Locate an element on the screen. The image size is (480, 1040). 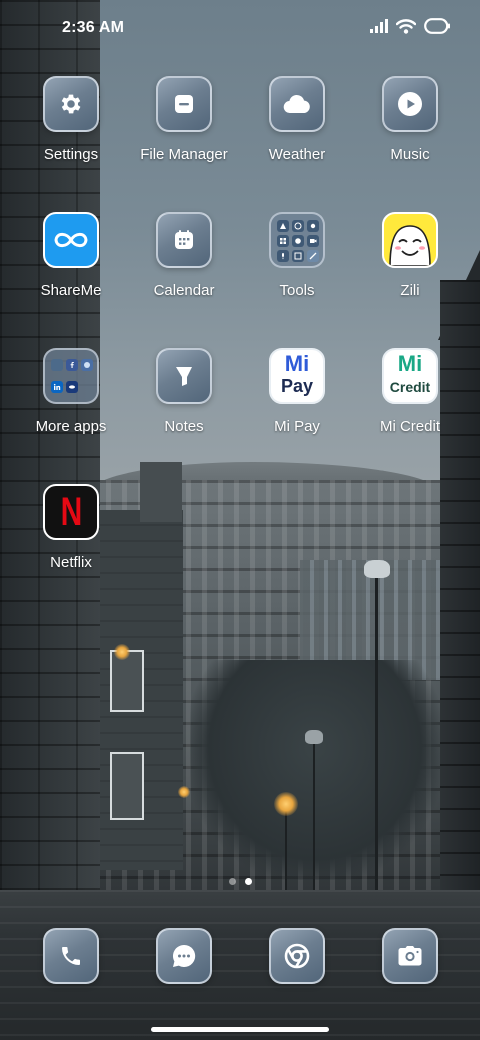
chrome-icon is located at coordinates (297, 956).